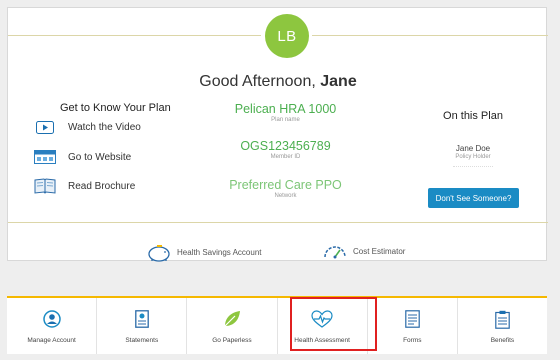 This screenshot has height=360, width=560. Describe the element at coordinates (285, 146) in the screenshot. I see `member-id-value: OGS123456789` at that location.